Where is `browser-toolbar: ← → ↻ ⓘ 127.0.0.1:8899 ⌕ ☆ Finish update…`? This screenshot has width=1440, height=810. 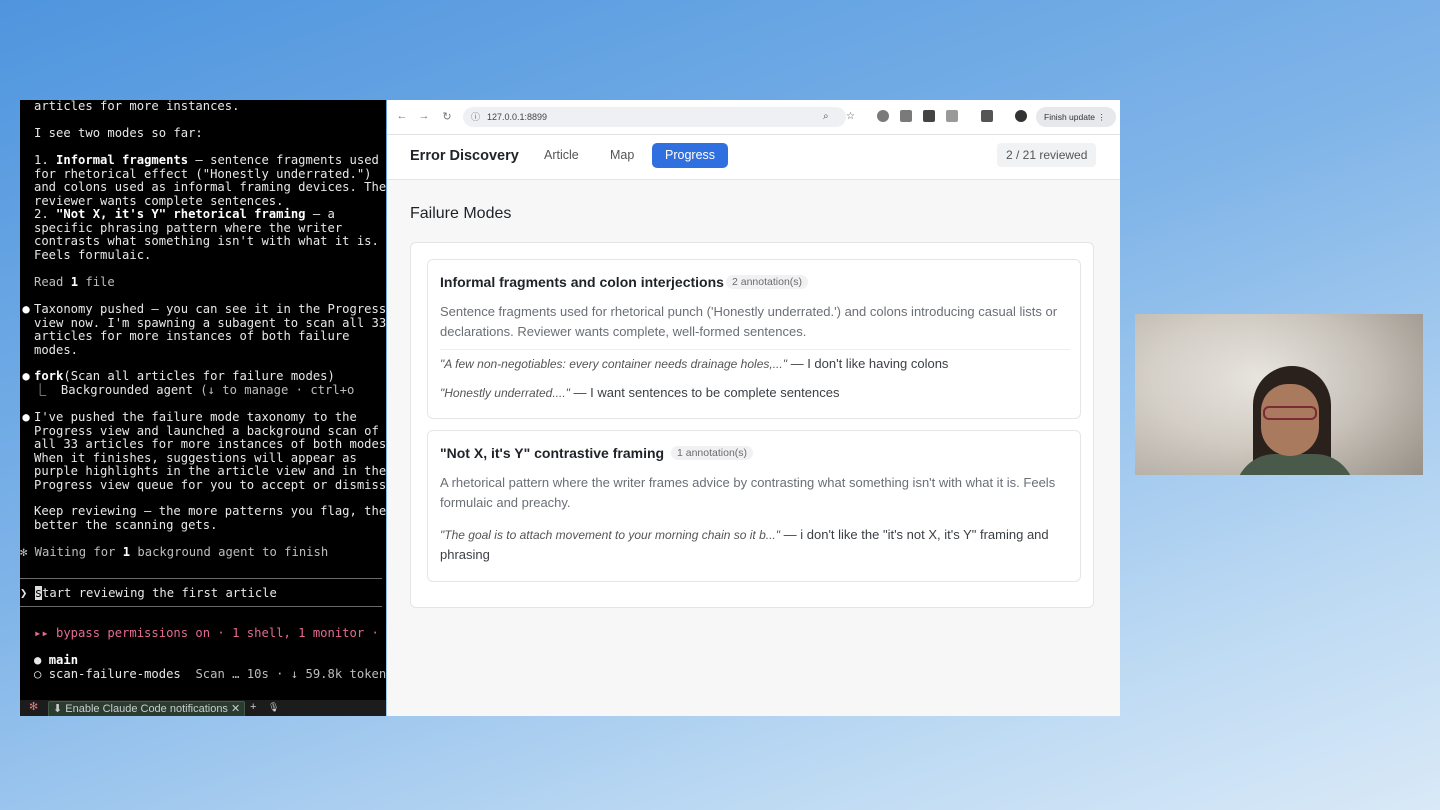 browser-toolbar: ← → ↻ ⓘ 127.0.0.1:8899 ⌕ ☆ Finish update… is located at coordinates (753, 117).